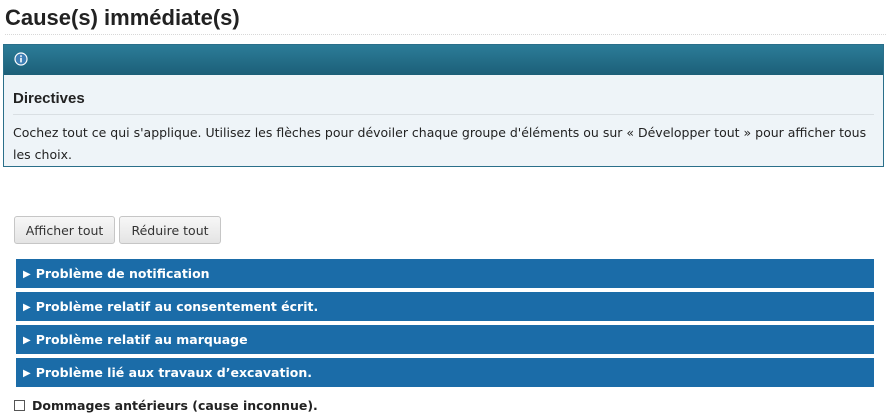 The height and width of the screenshot is (417, 891). Describe the element at coordinates (177, 306) in the screenshot. I see `group-label: Problème relatif au consentement écrit.` at that location.